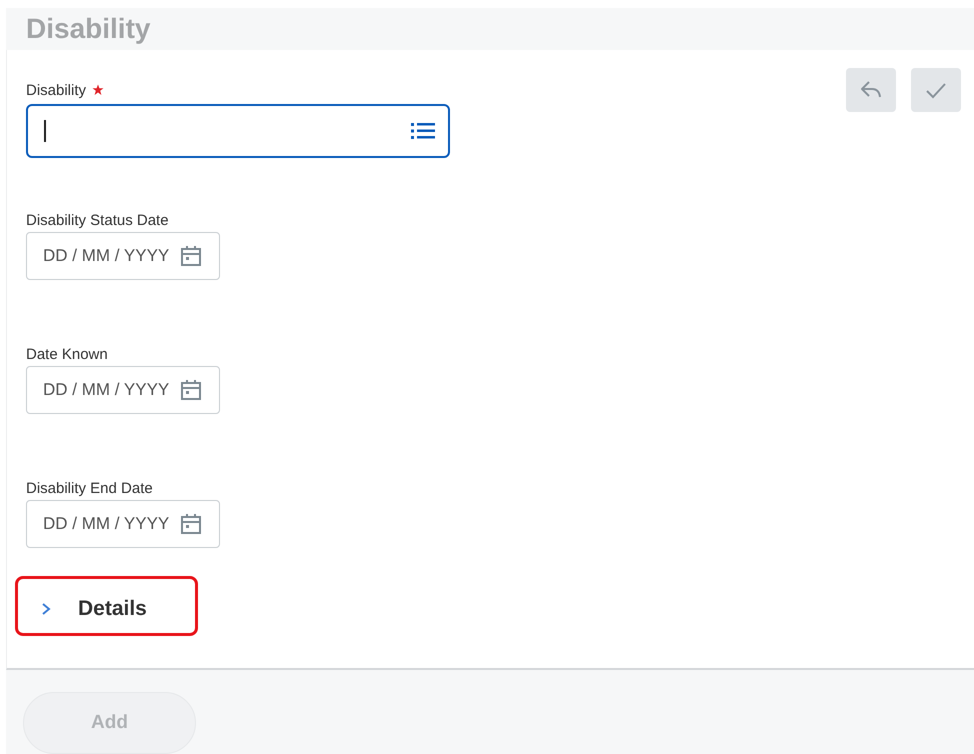 This screenshot has height=754, width=974. What do you see at coordinates (88, 29) in the screenshot?
I see `page-title: Disability` at bounding box center [88, 29].